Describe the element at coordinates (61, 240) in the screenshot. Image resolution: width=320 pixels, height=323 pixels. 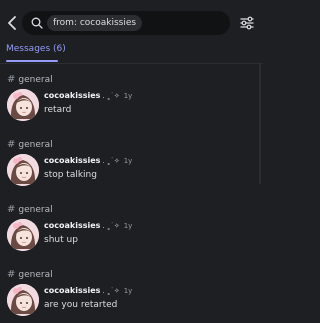
I see `message-text: shut up` at that location.